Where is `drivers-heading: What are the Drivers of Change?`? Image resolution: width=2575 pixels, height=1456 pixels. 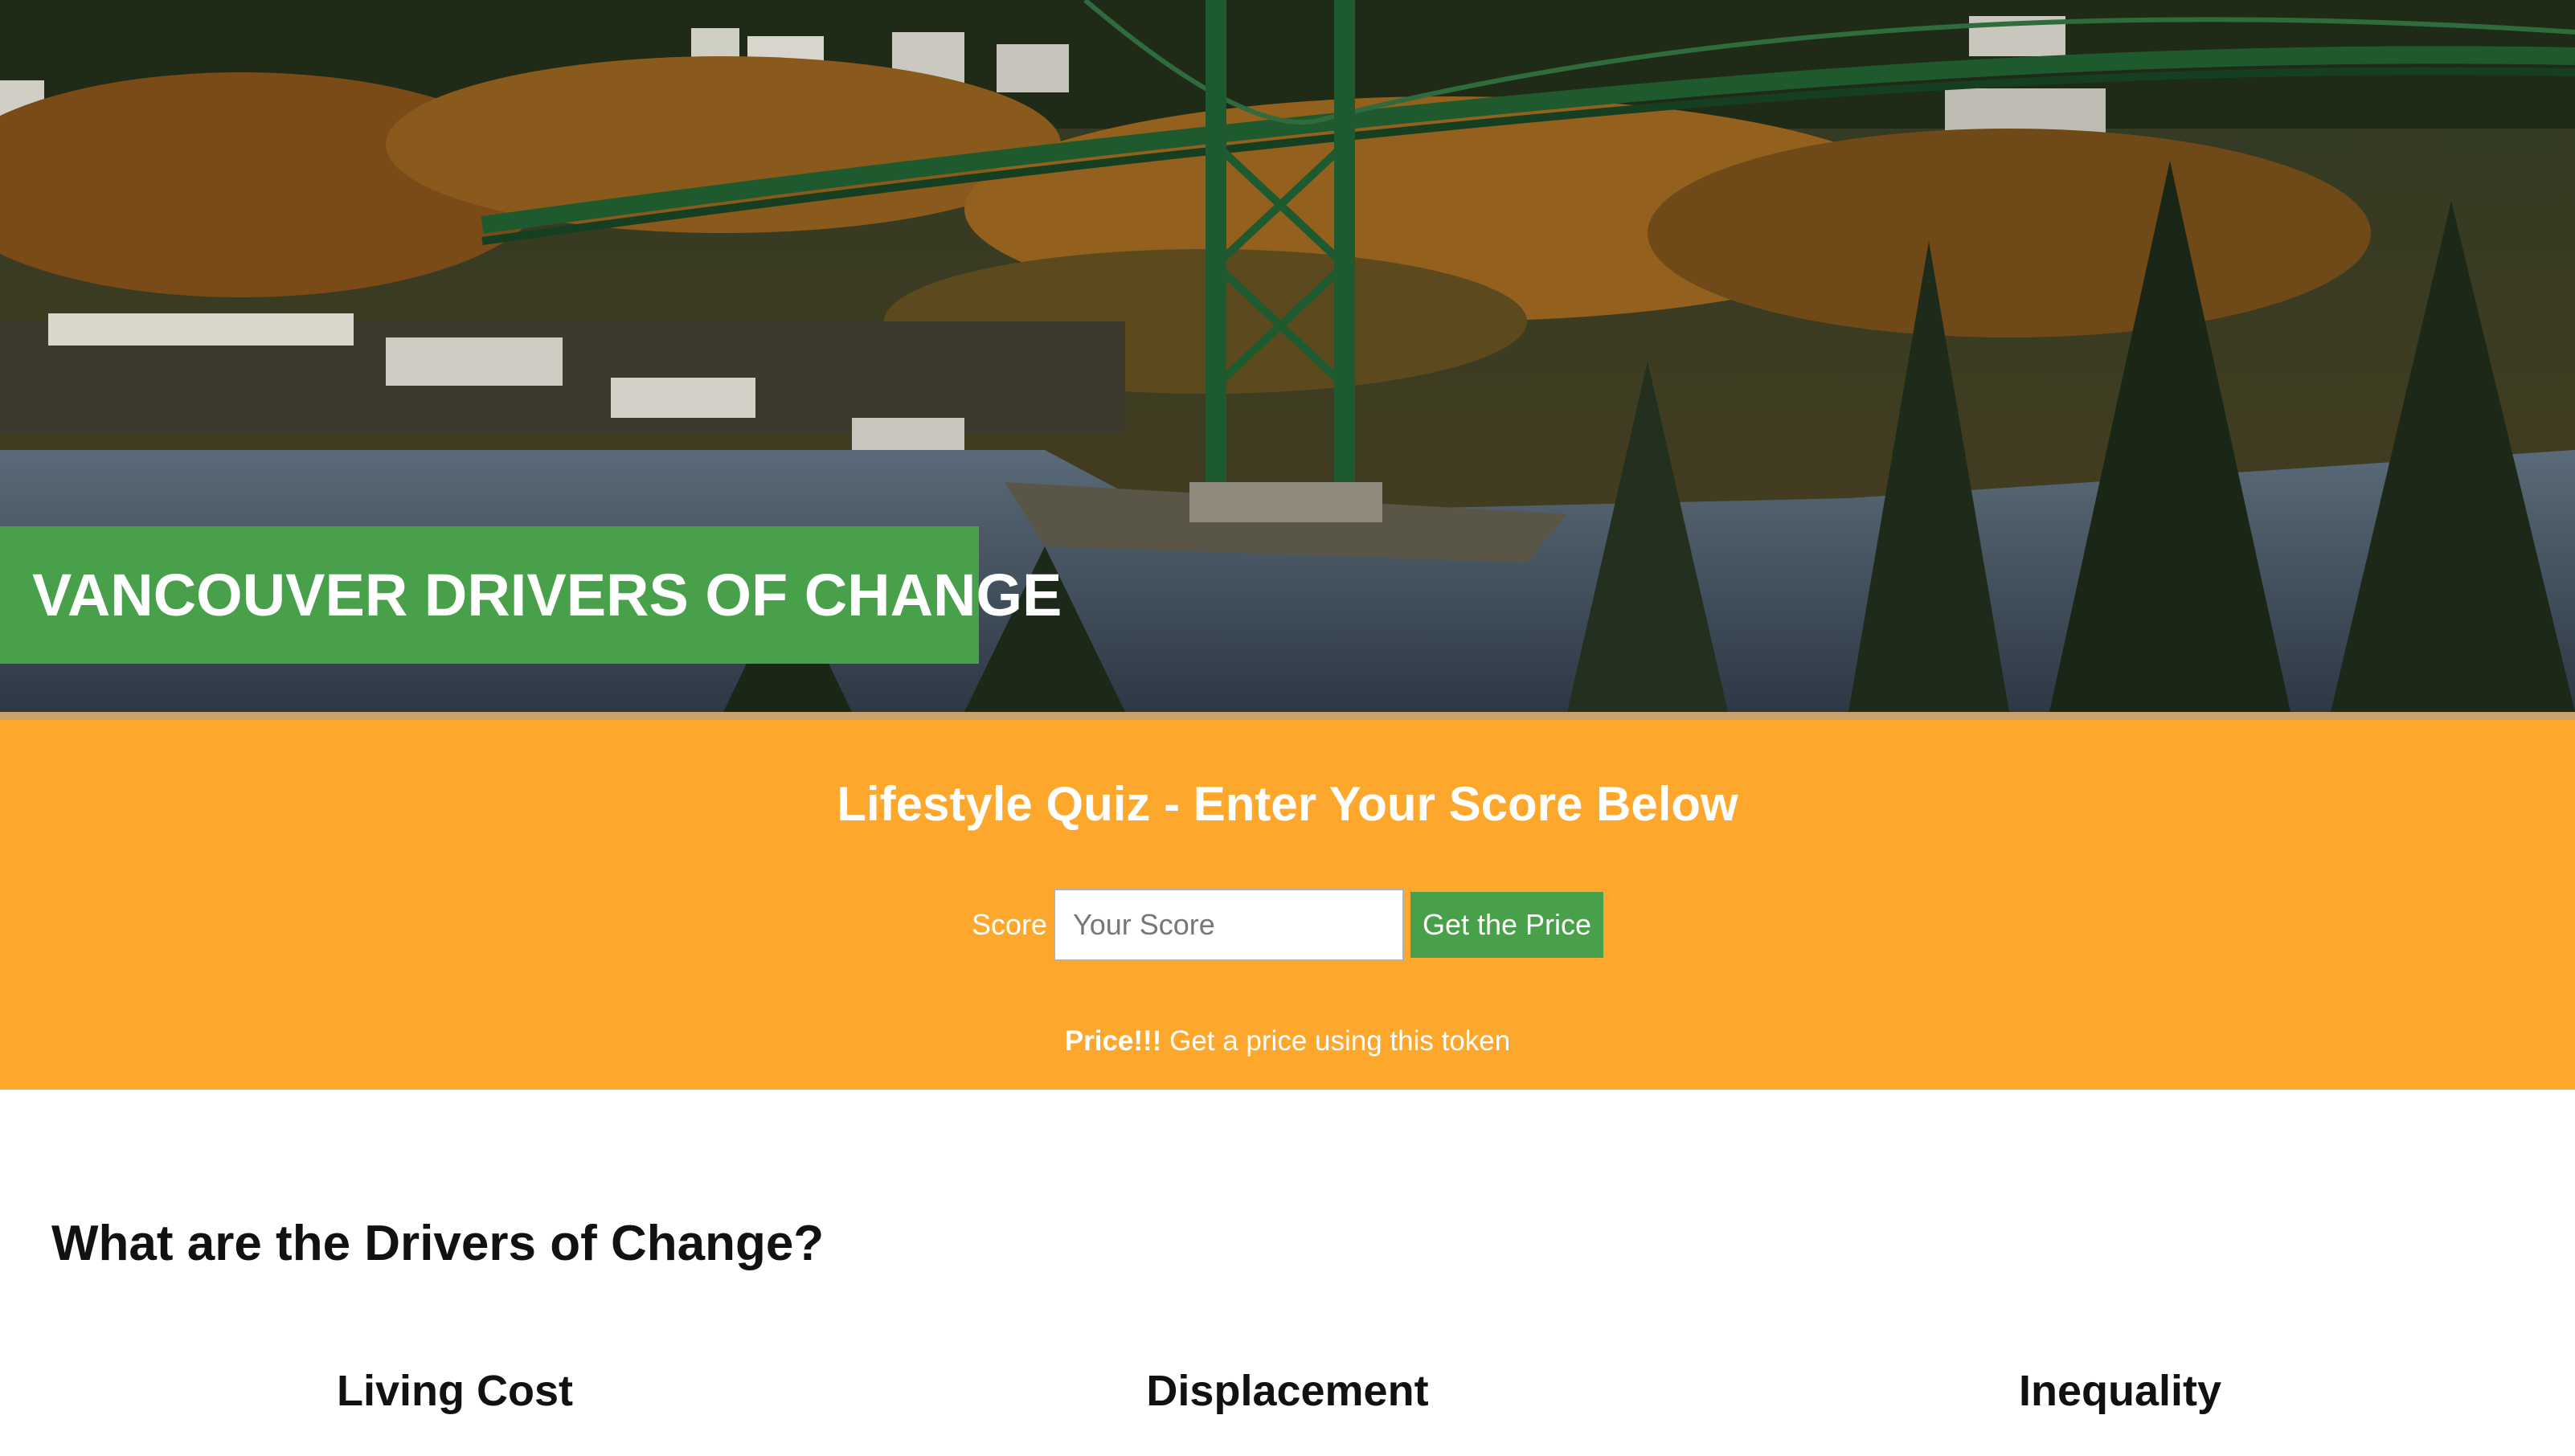
drivers-heading: What are the Drivers of Change? is located at coordinates (438, 1243).